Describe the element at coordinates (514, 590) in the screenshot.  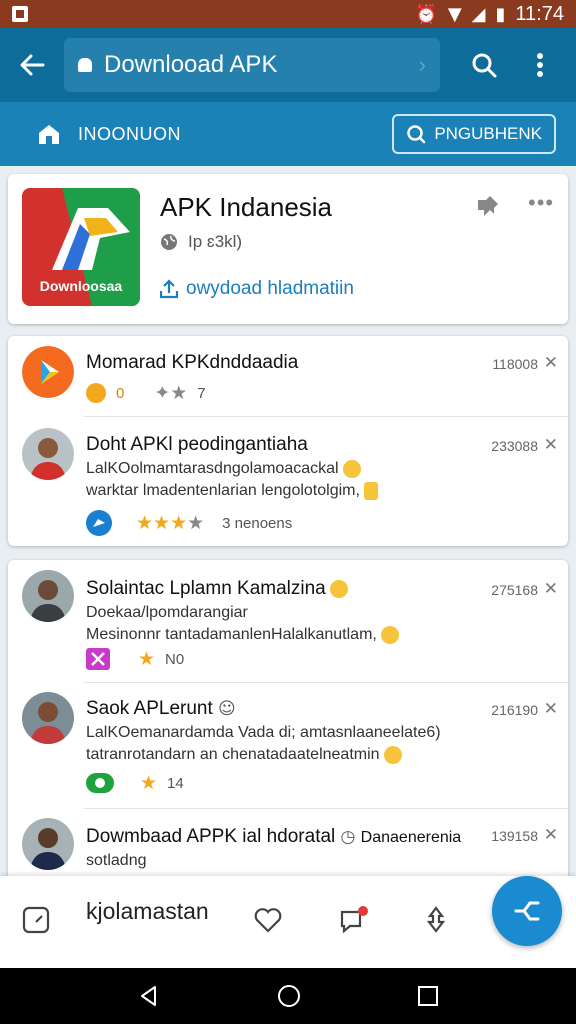
I see `list-item-count: 275168` at that location.